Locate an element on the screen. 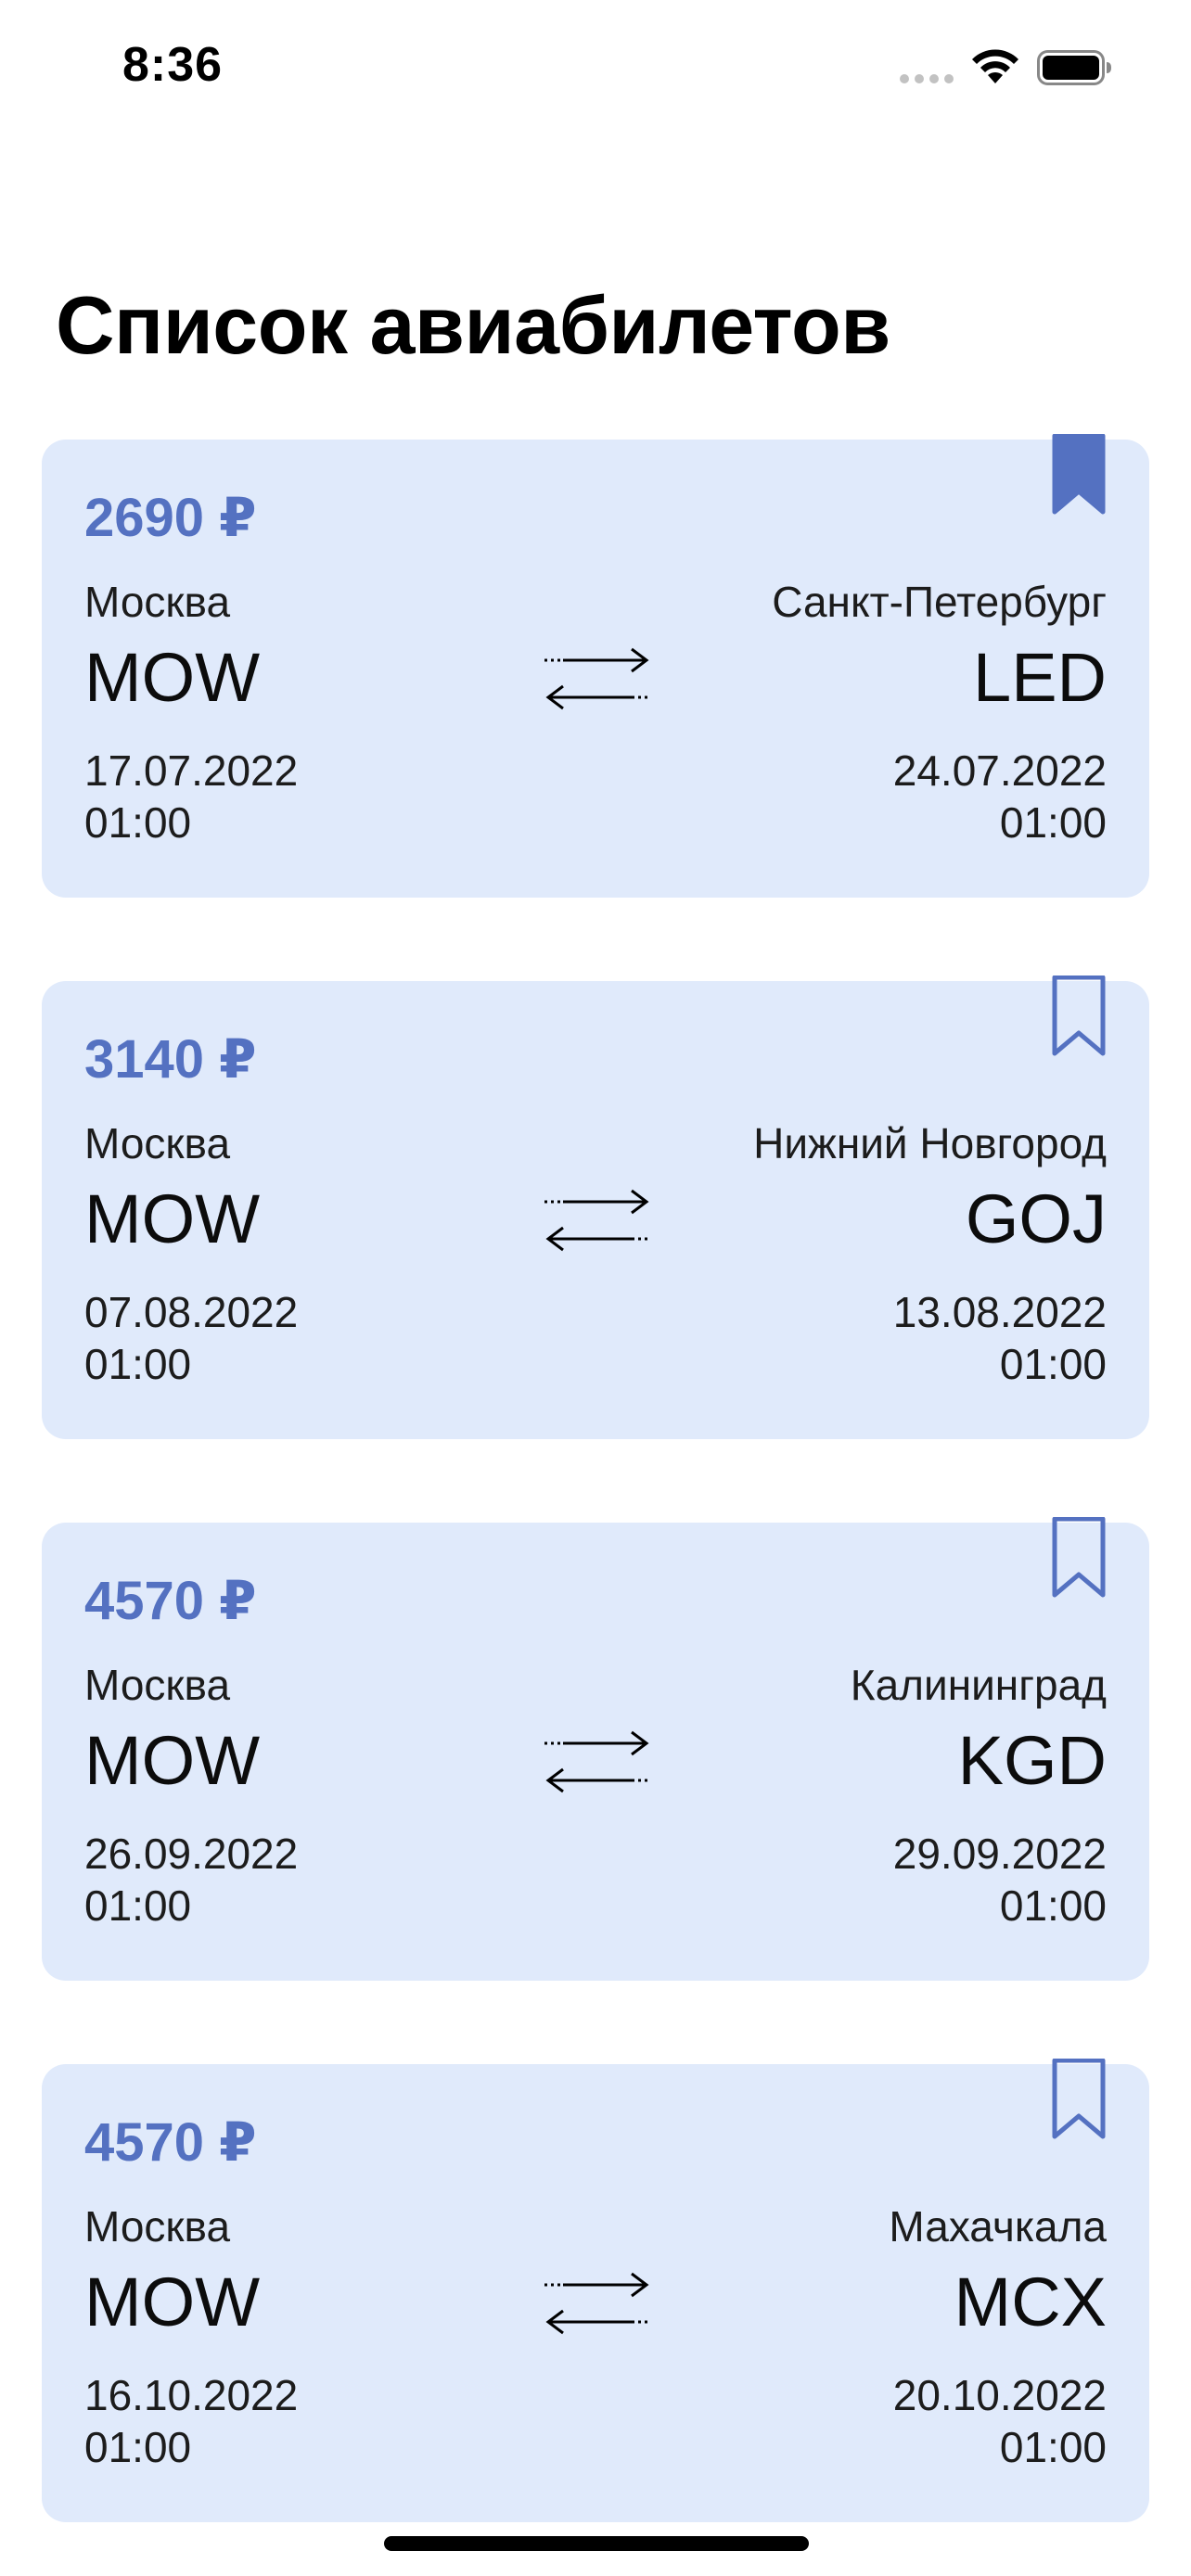 The image size is (1191, 2576). destination-city: Калининград is located at coordinates (978, 1685).